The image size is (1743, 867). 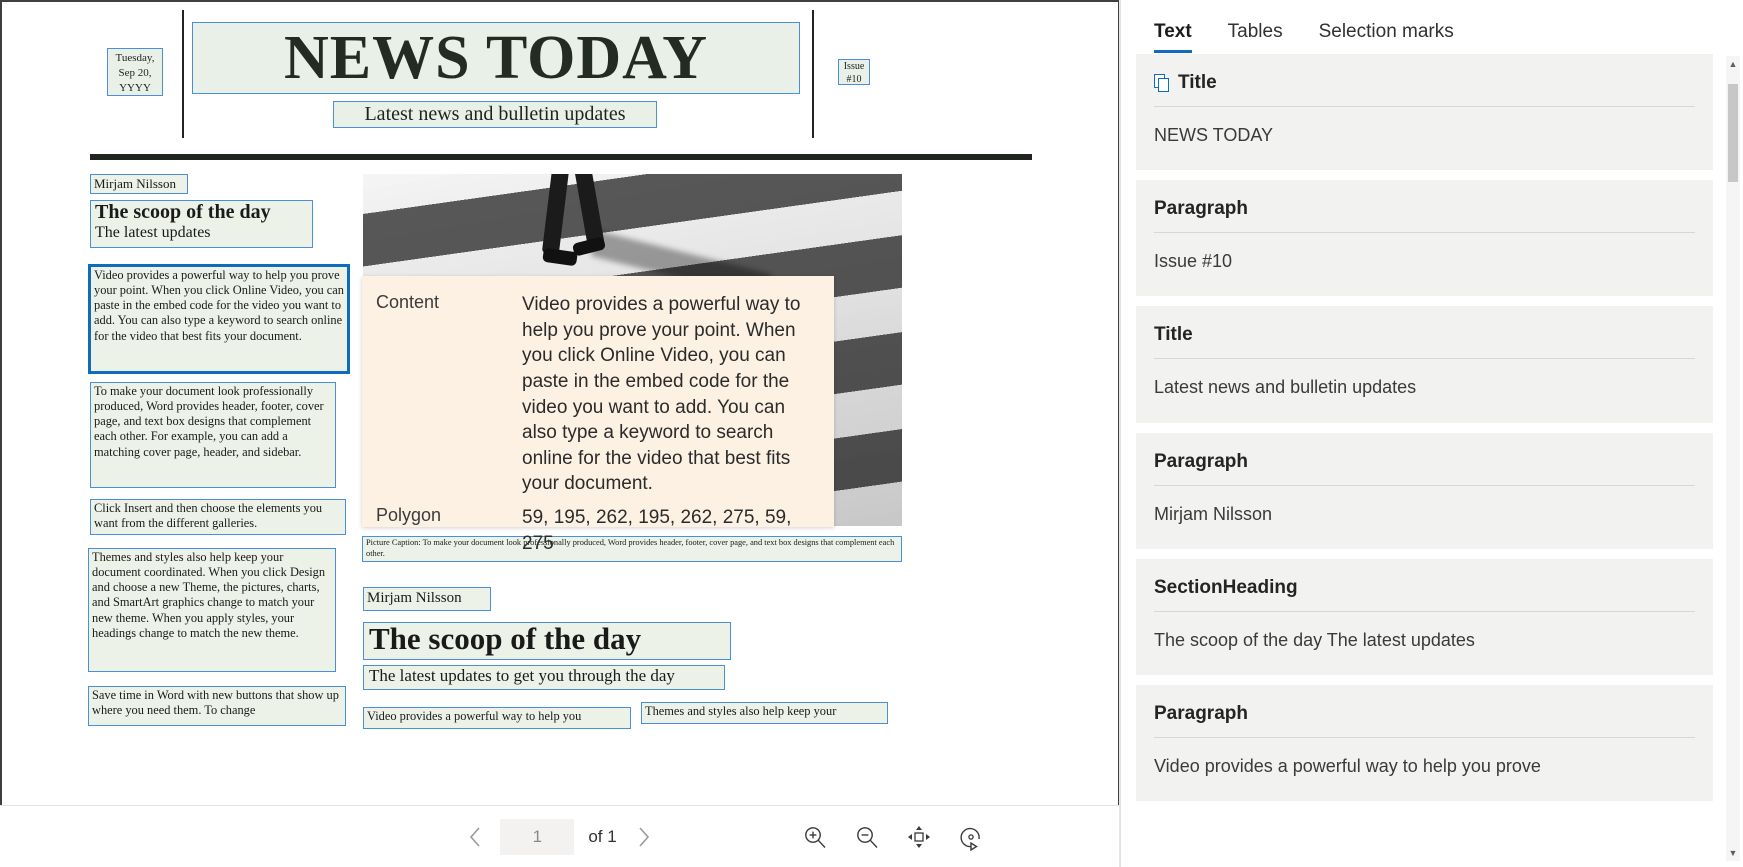 What do you see at coordinates (1424, 238) in the screenshot?
I see `list-item: Paragraph Issue #10` at bounding box center [1424, 238].